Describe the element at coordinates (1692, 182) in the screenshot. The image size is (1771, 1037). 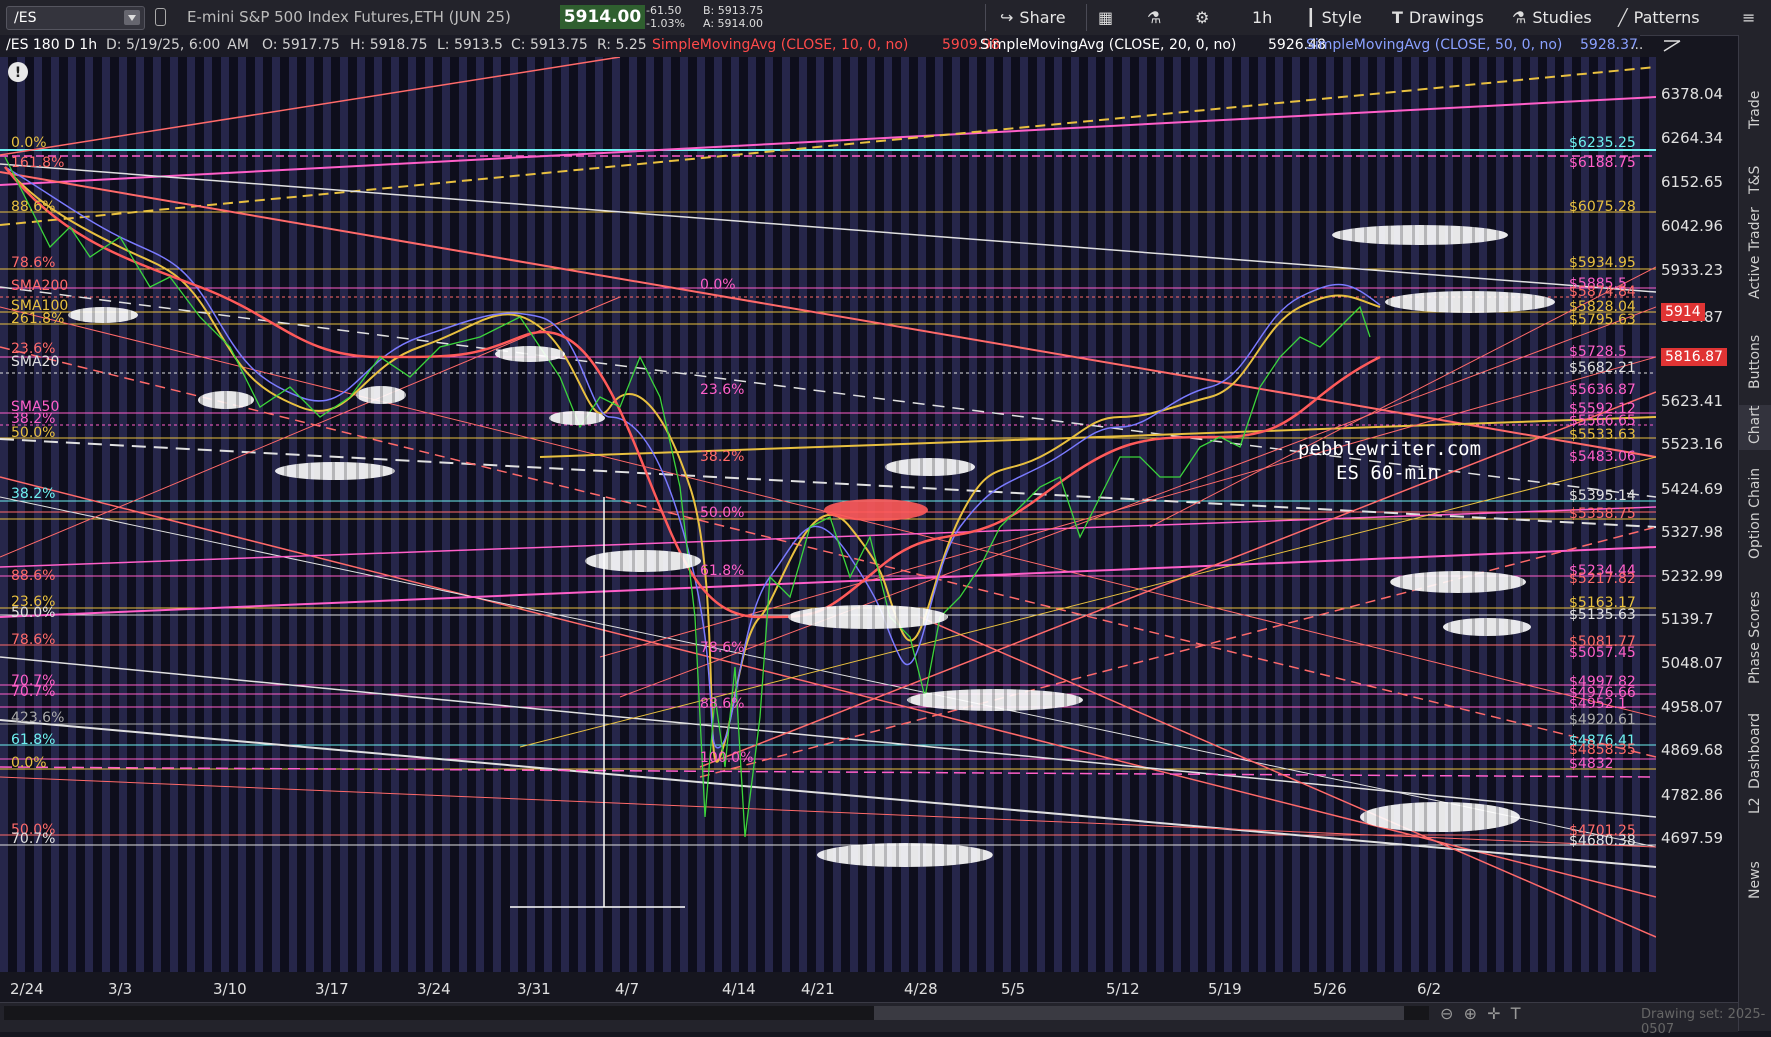
I see `y-tick-label: 6152.65` at that location.